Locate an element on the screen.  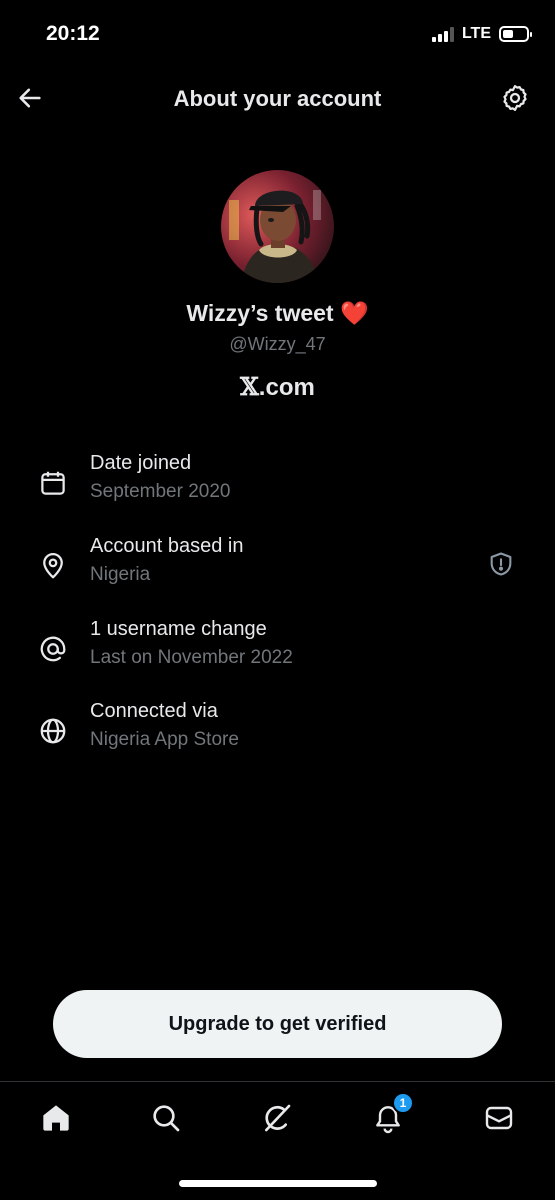
info-text: Date joined September 2020 is located at coordinates (160, 477).